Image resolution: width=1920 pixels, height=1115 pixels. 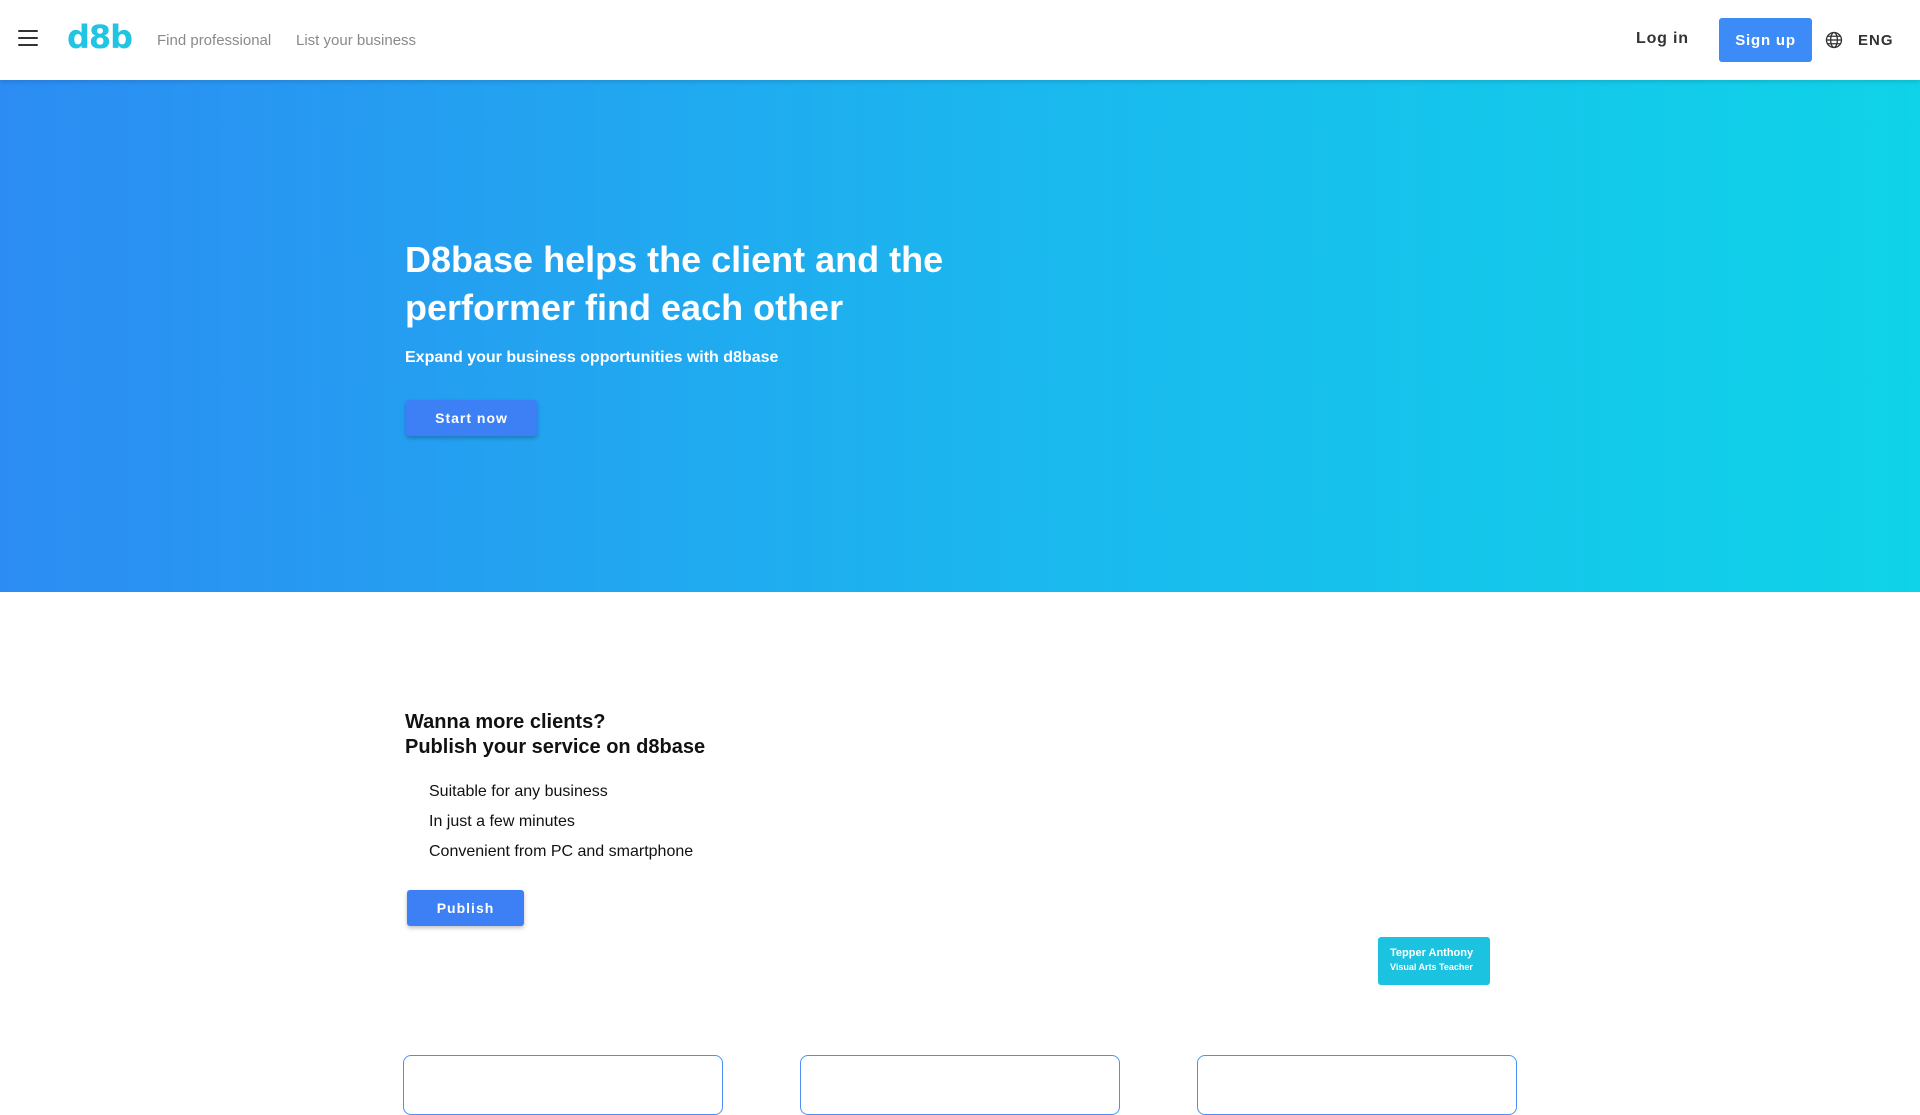 What do you see at coordinates (1662, 39) in the screenshot?
I see `login-button: Log in` at bounding box center [1662, 39].